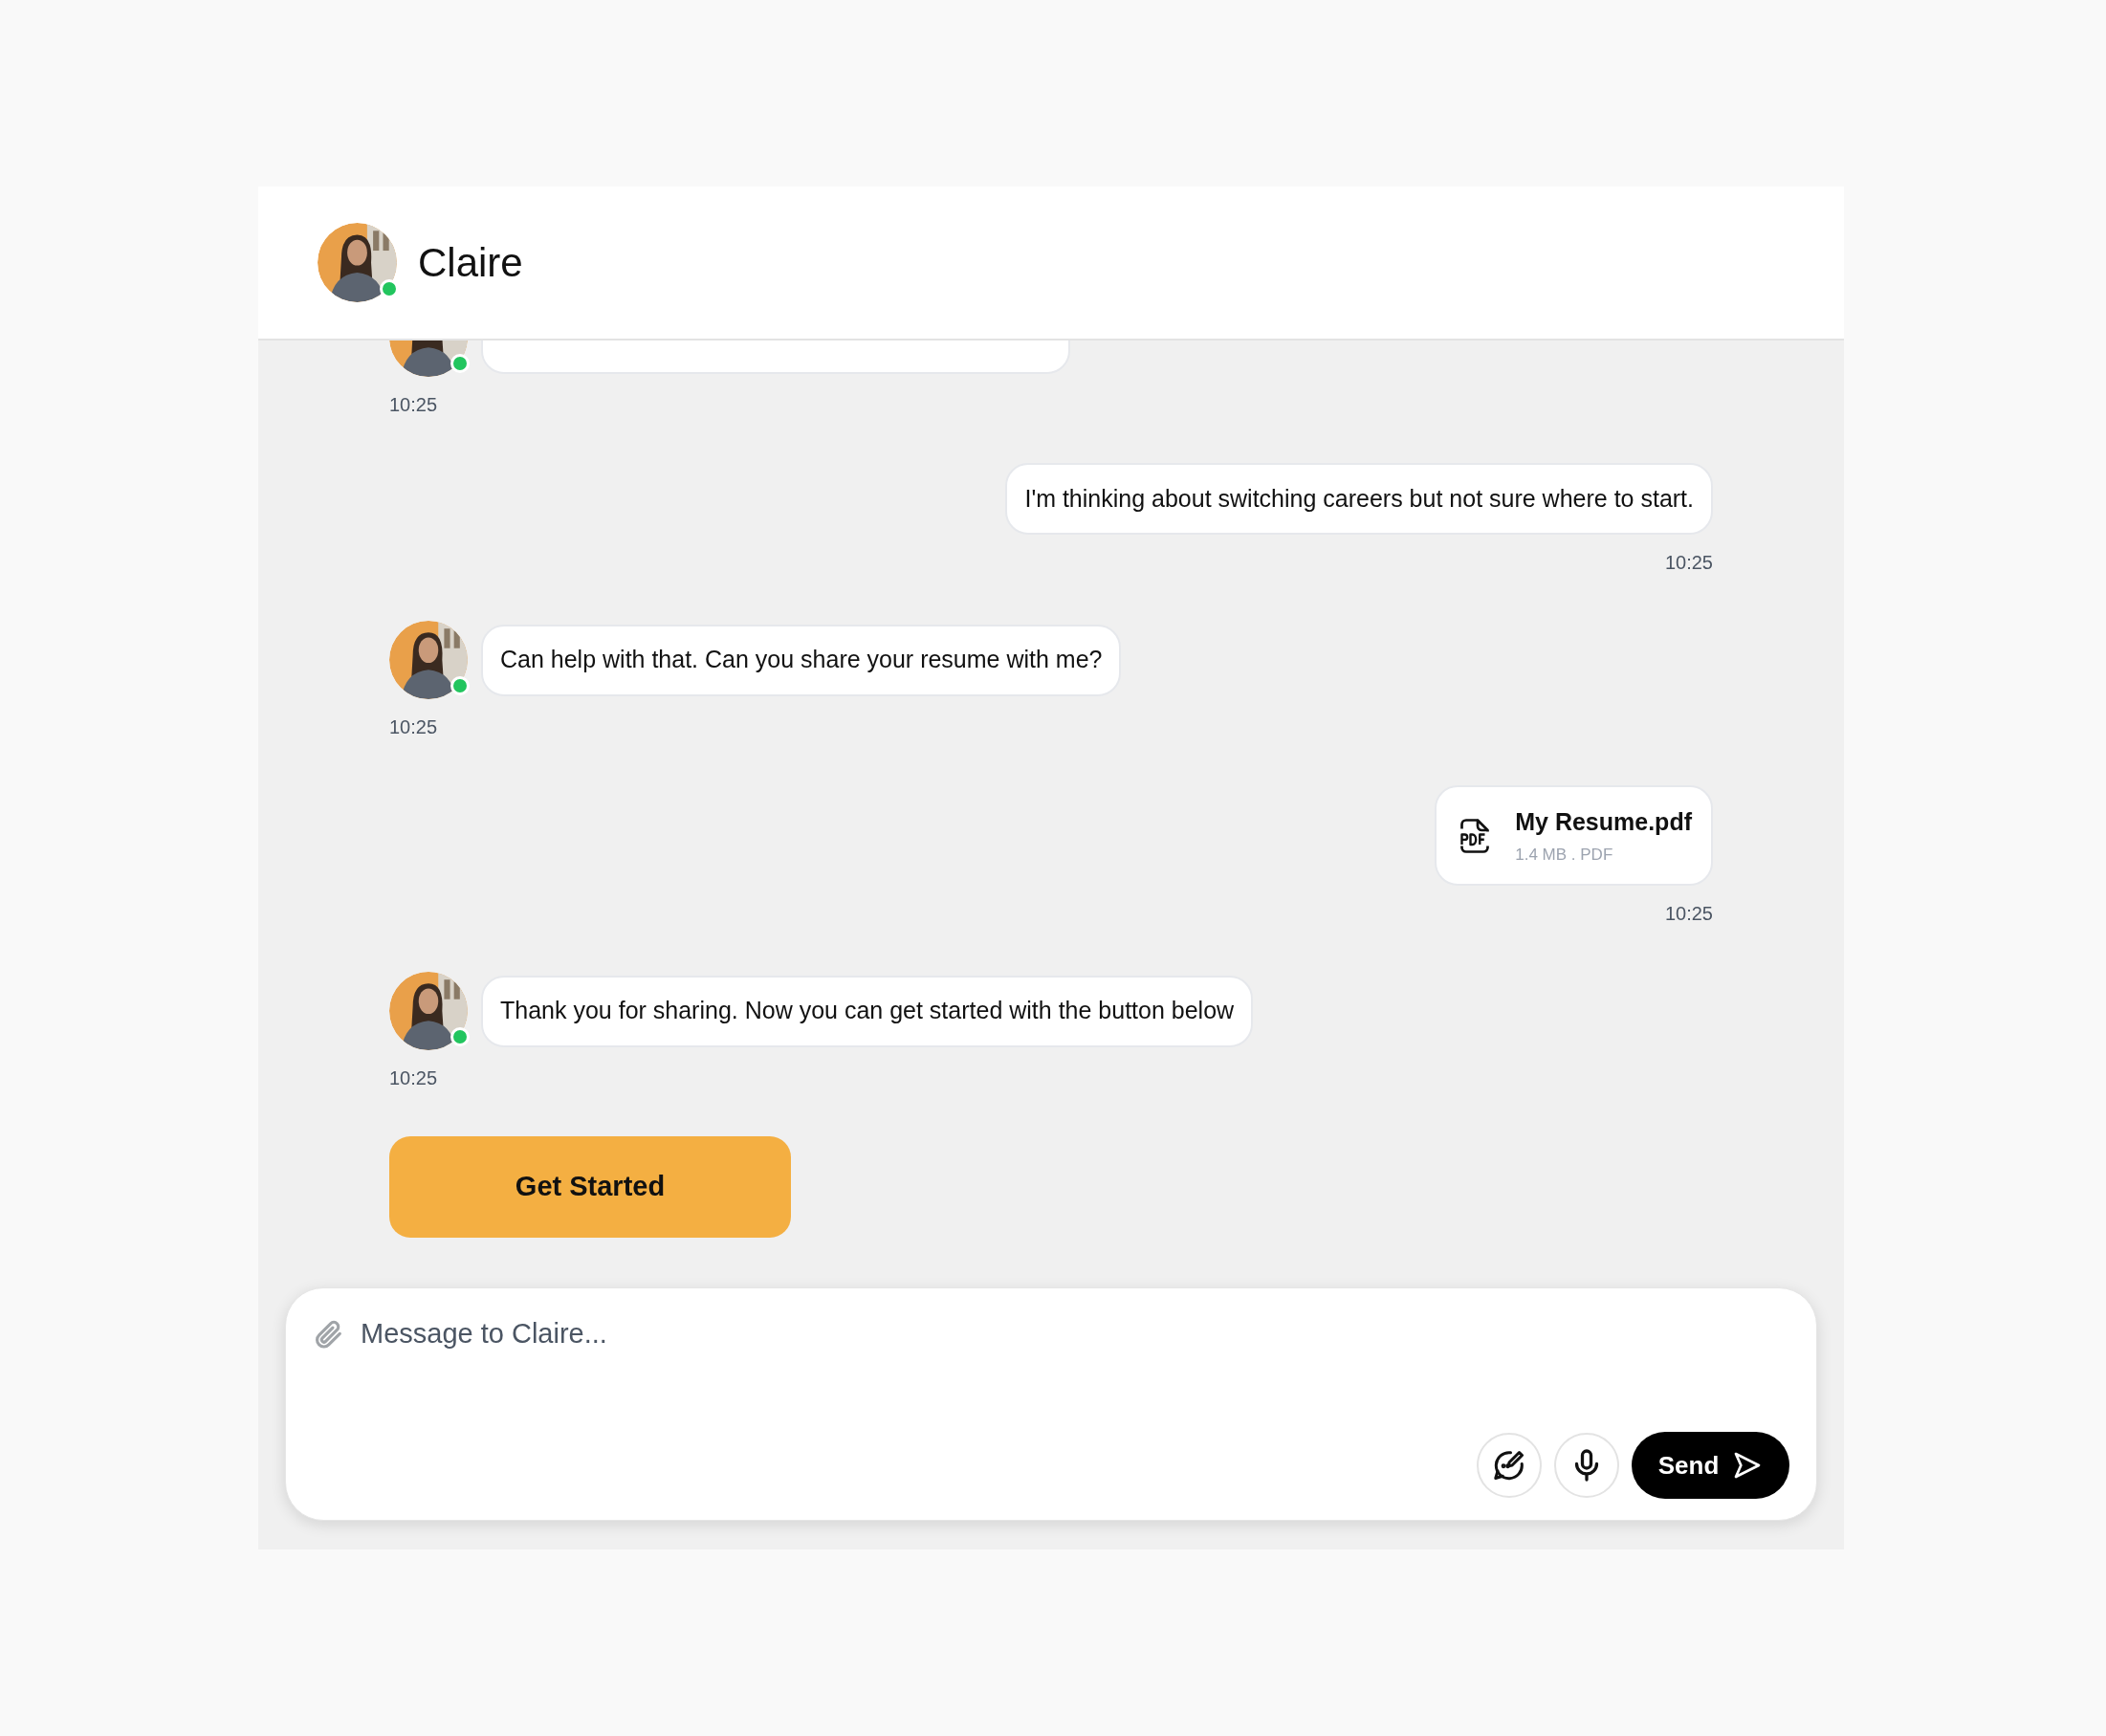 The height and width of the screenshot is (1736, 2106). Describe the element at coordinates (1710, 1465) in the screenshot. I see `send-button: Send` at that location.